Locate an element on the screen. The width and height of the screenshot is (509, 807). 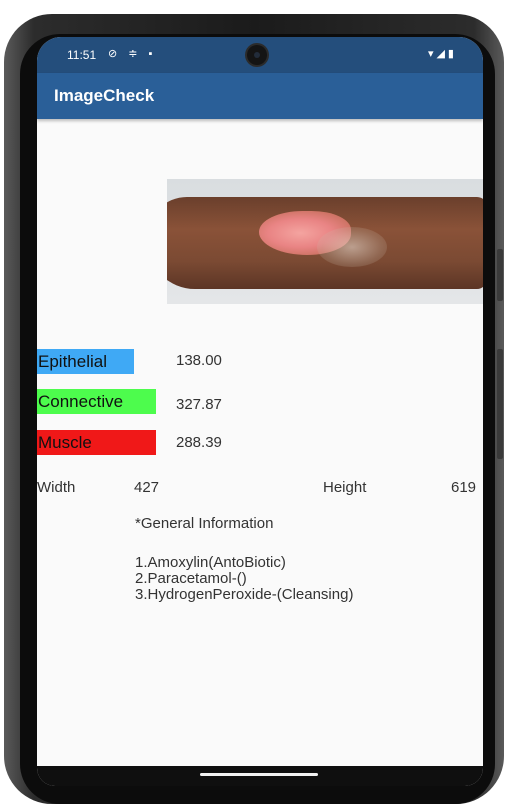
status-time: 11:51 is located at coordinates (82, 55).